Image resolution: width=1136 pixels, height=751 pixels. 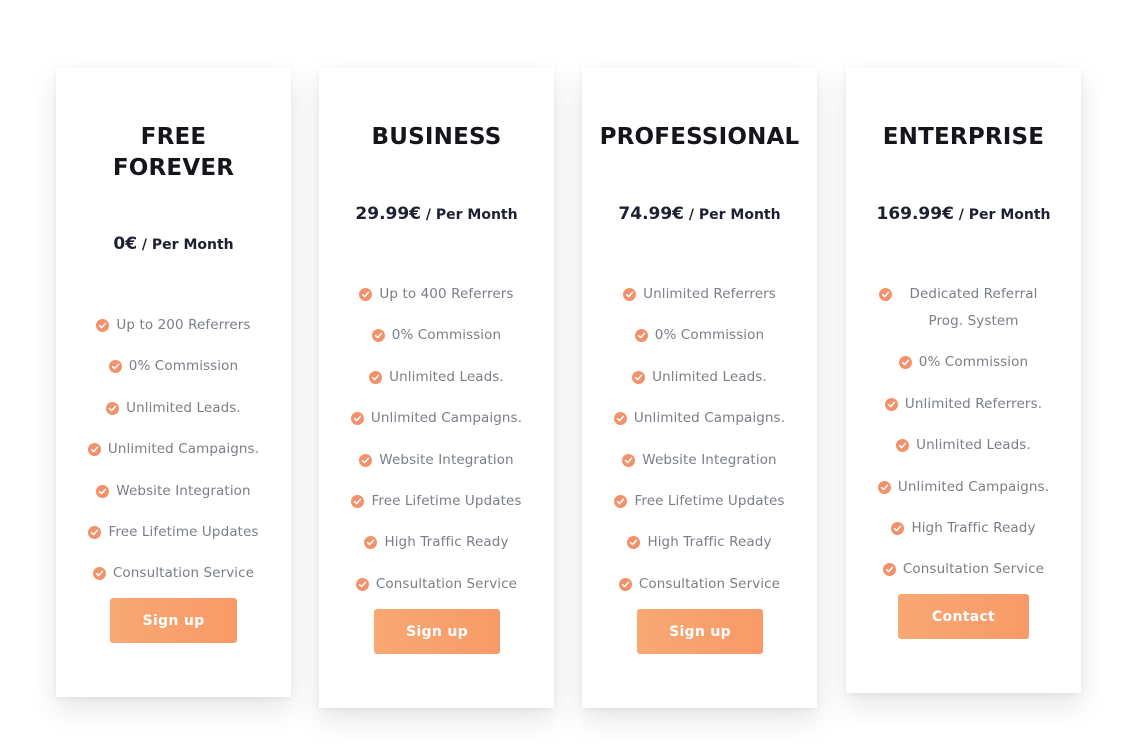 I want to click on plan-title: FREE FOREVER, so click(x=173, y=152).